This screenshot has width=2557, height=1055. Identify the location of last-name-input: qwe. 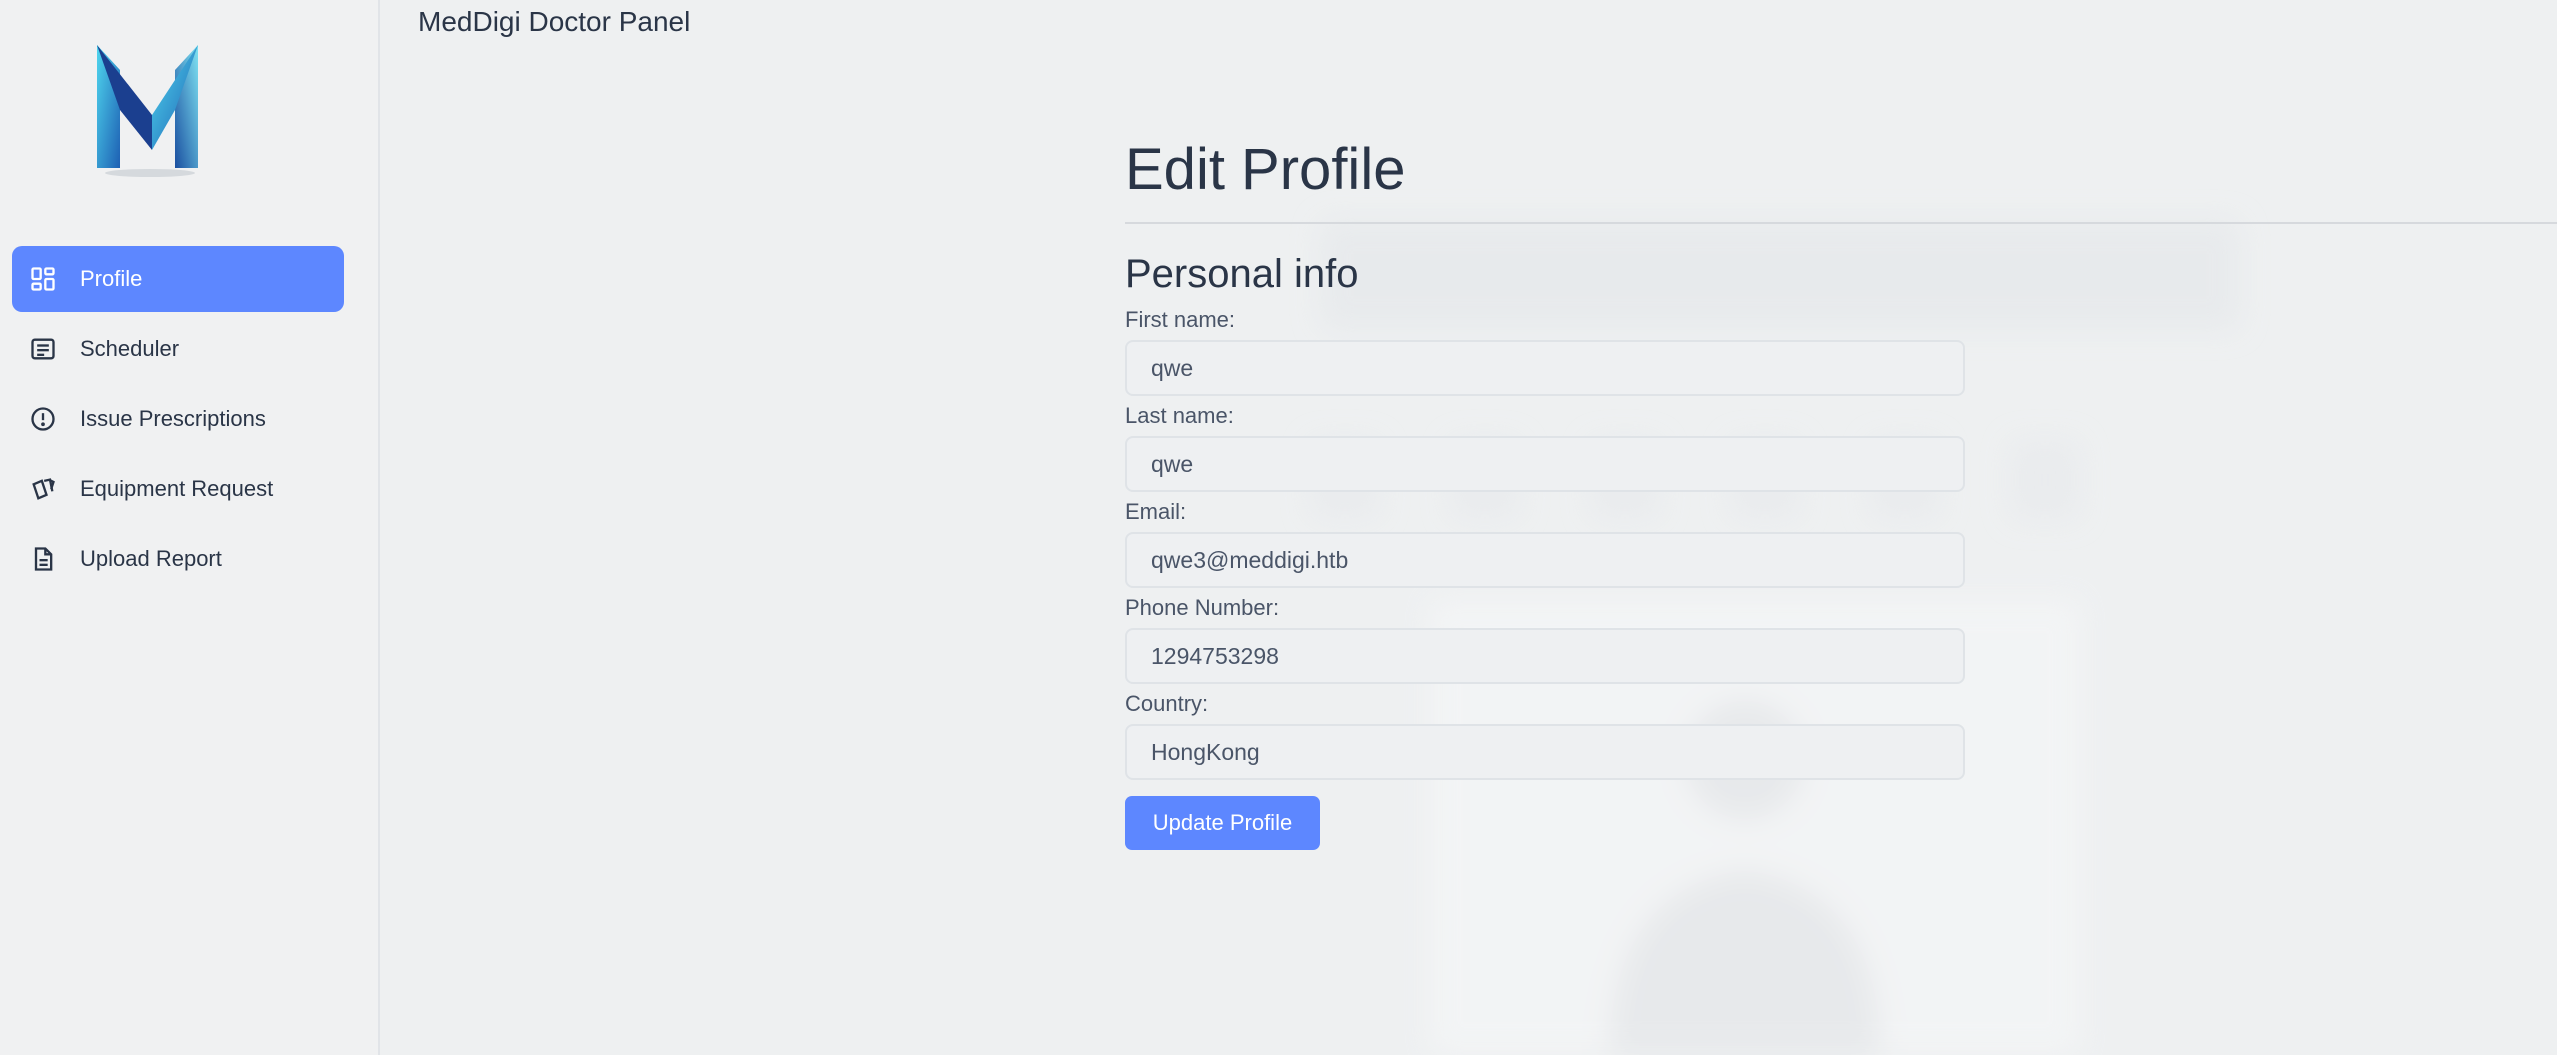
(1545, 464).